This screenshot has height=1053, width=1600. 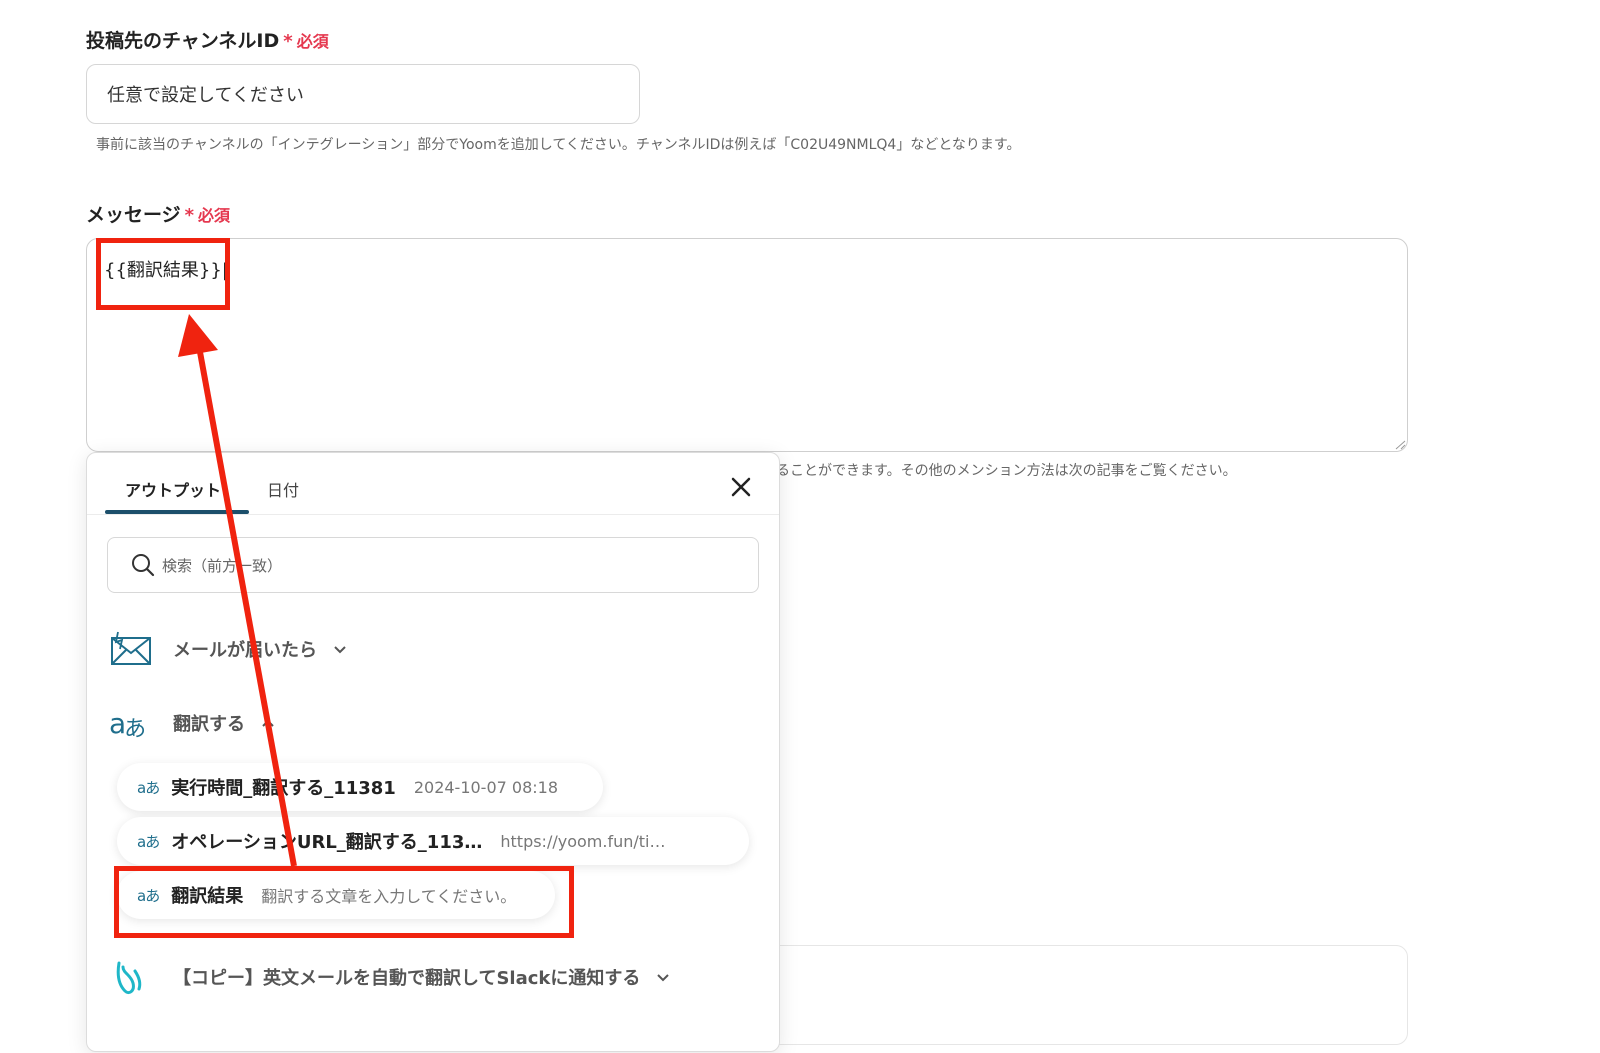 I want to click on chevron-up-icon, so click(x=268, y=723).